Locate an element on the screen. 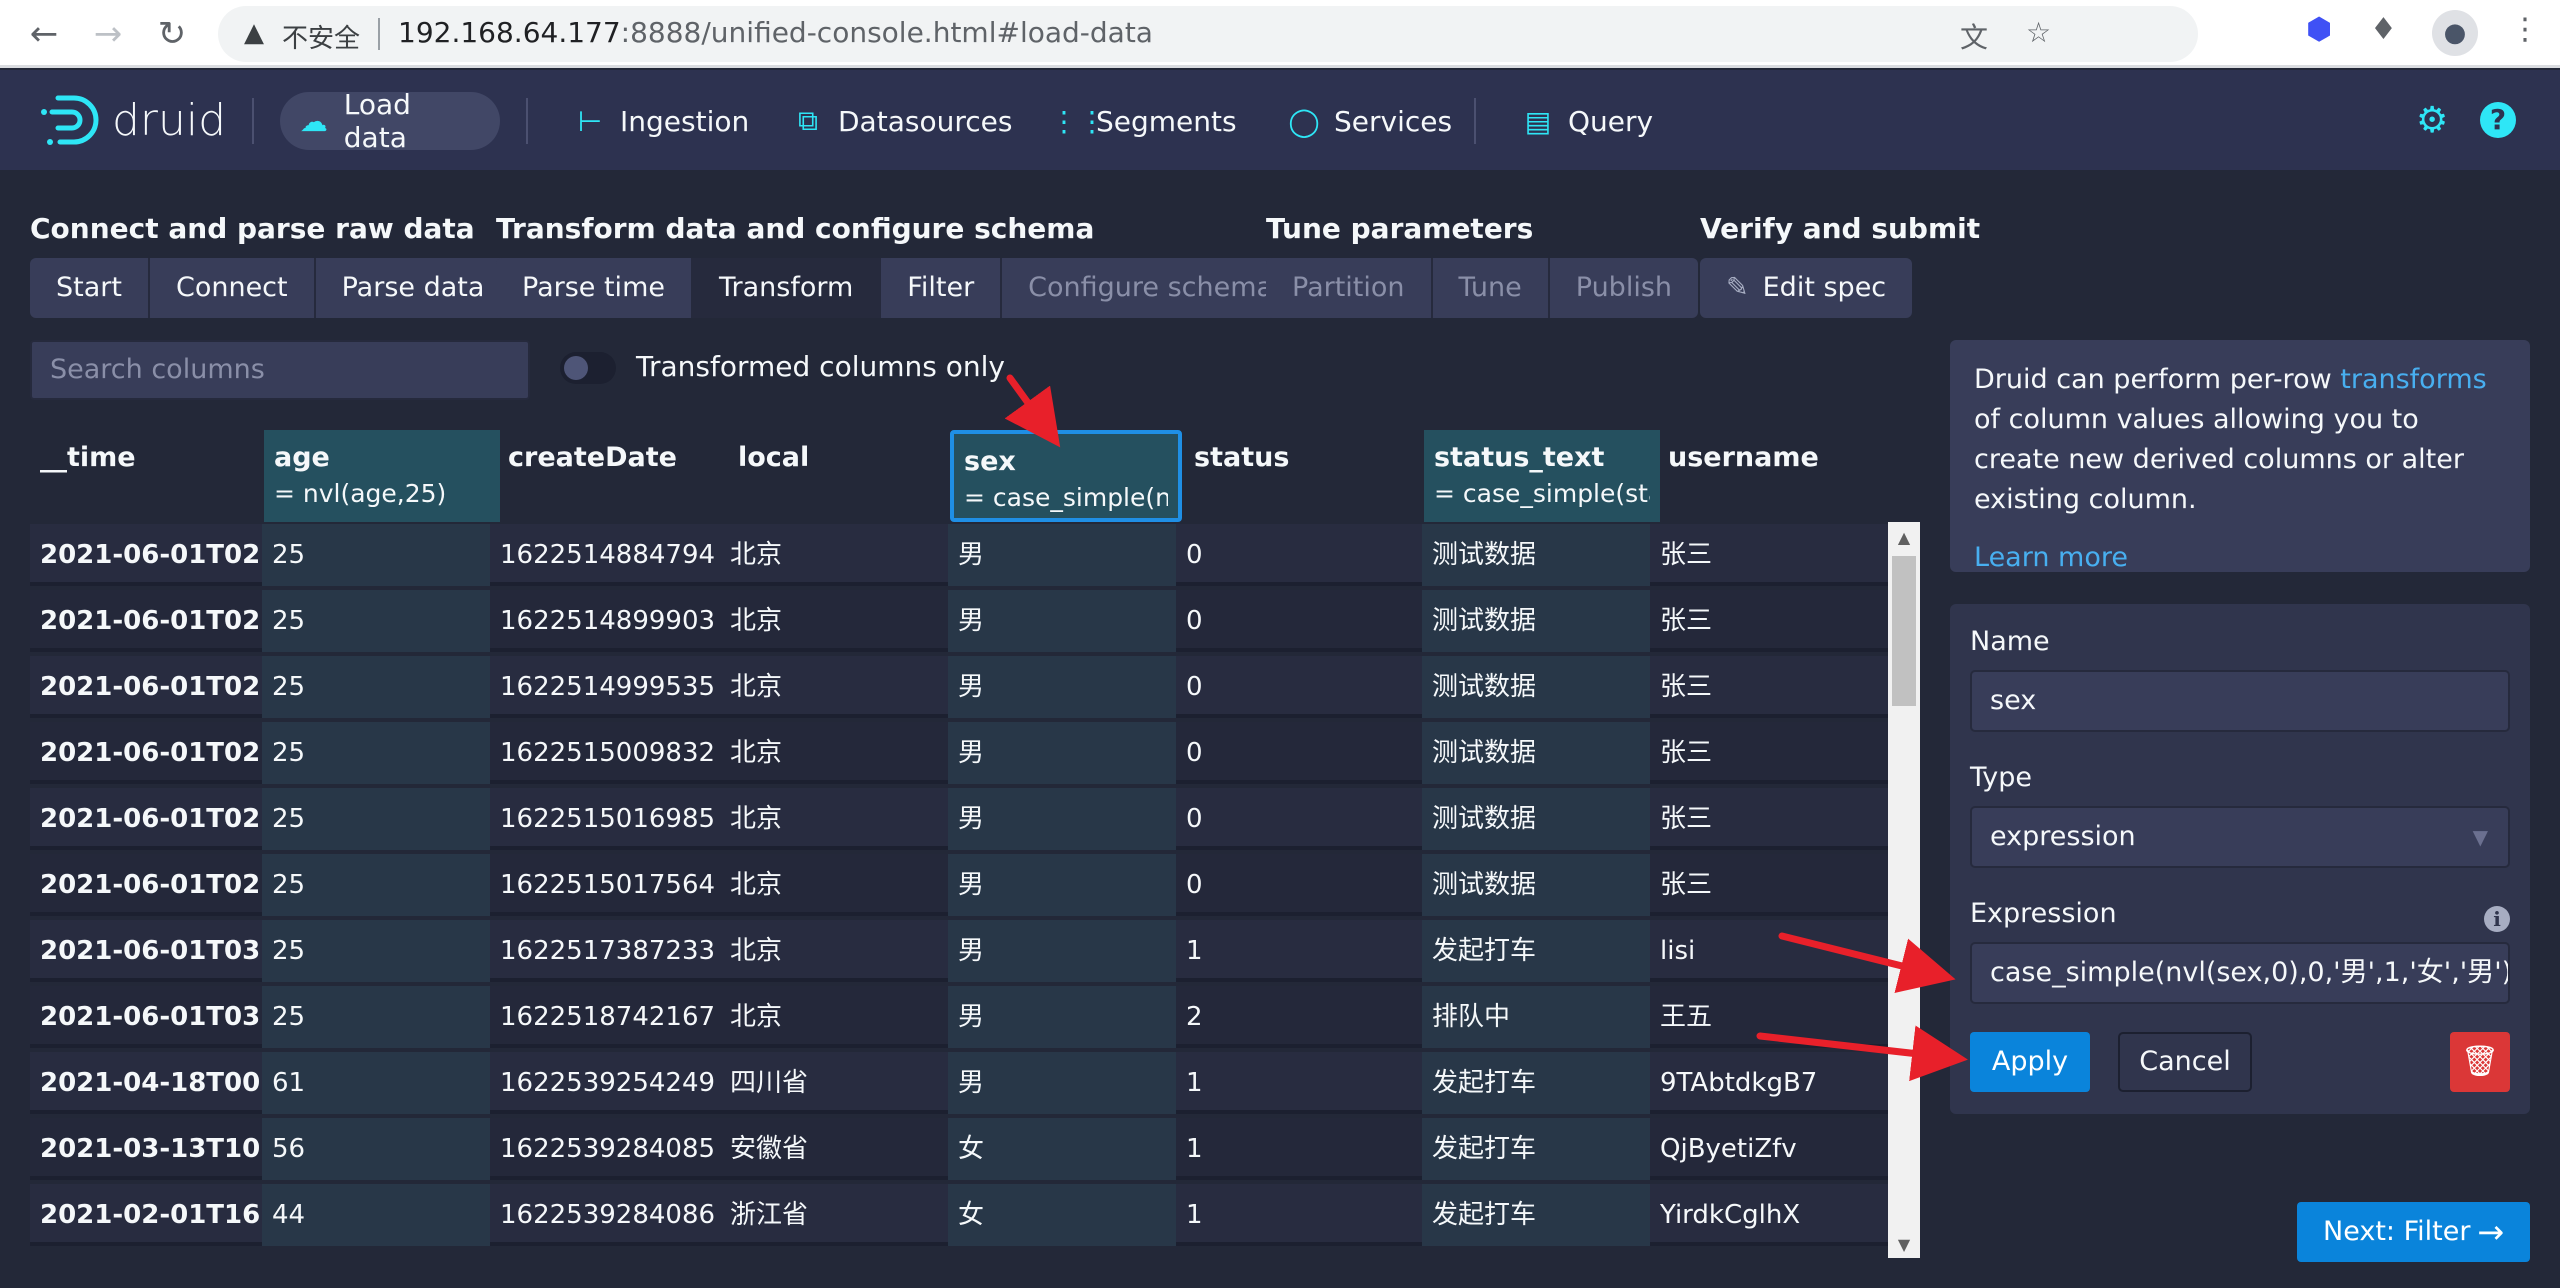  delete-button: 🗑 is located at coordinates (2480, 1062).